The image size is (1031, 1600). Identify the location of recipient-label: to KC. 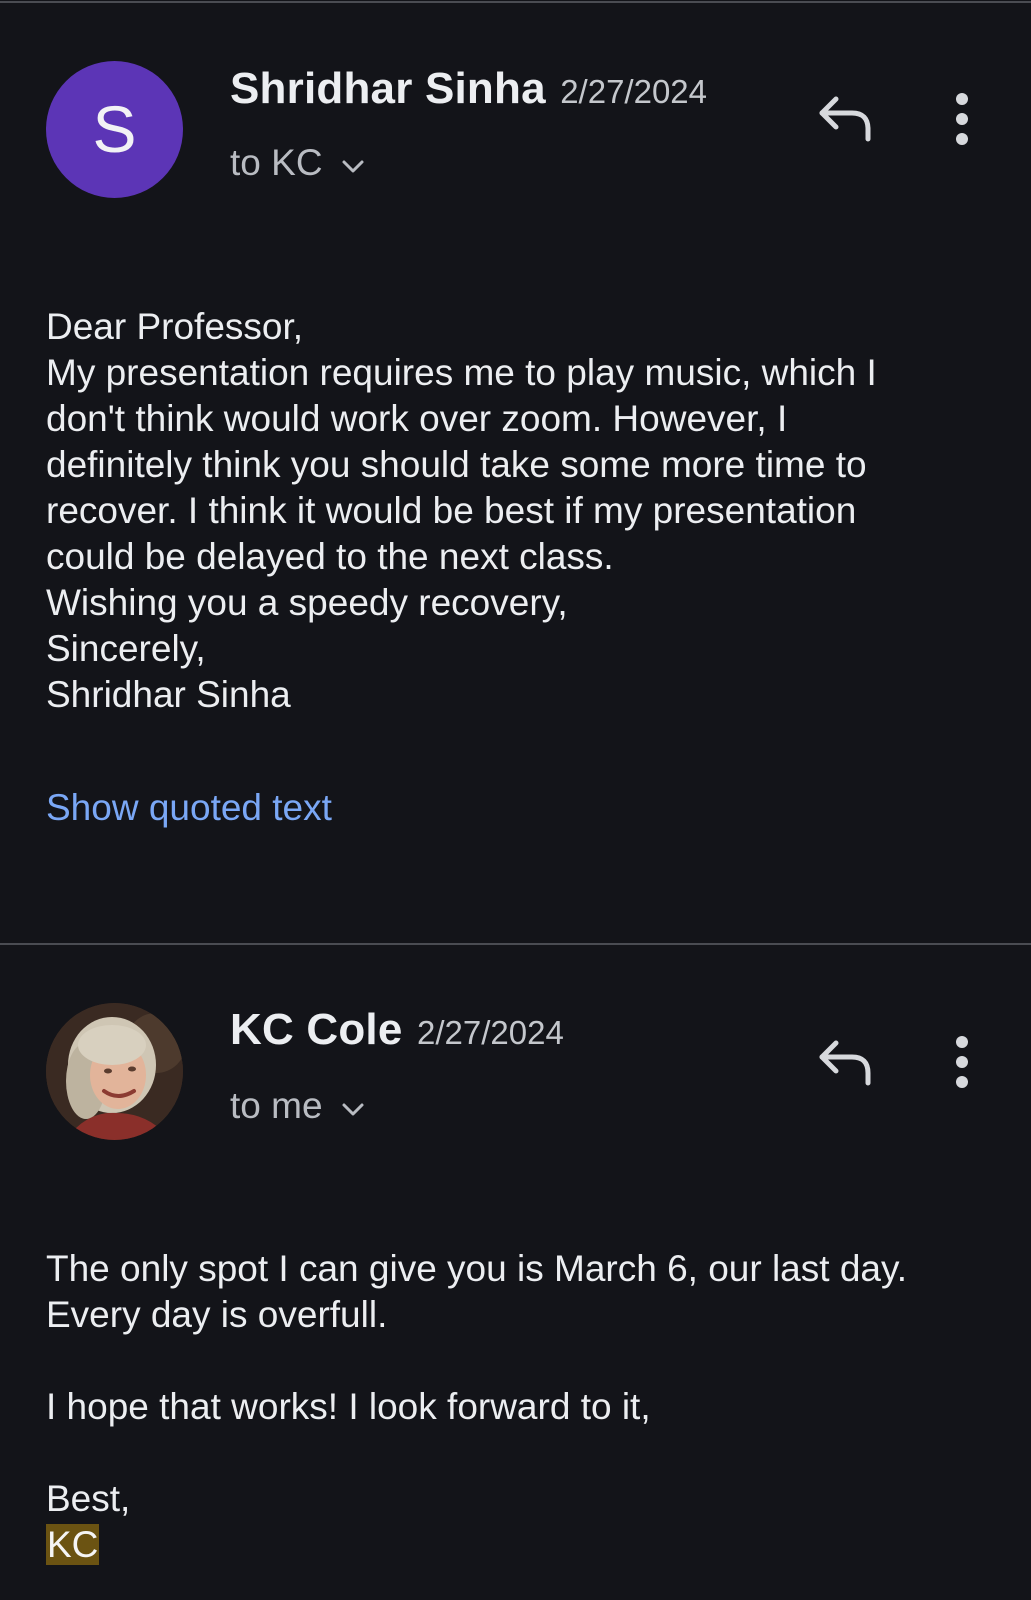
(276, 162).